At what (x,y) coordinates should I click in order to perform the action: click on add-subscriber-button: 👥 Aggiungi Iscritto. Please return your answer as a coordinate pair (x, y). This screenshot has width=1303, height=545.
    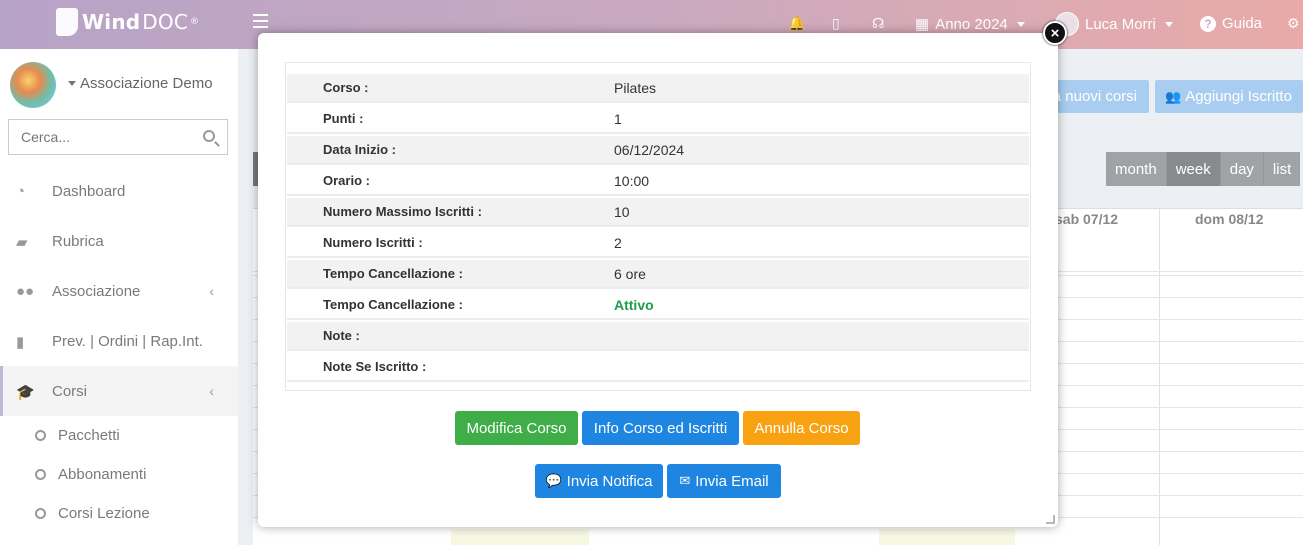
    Looking at the image, I should click on (1229, 96).